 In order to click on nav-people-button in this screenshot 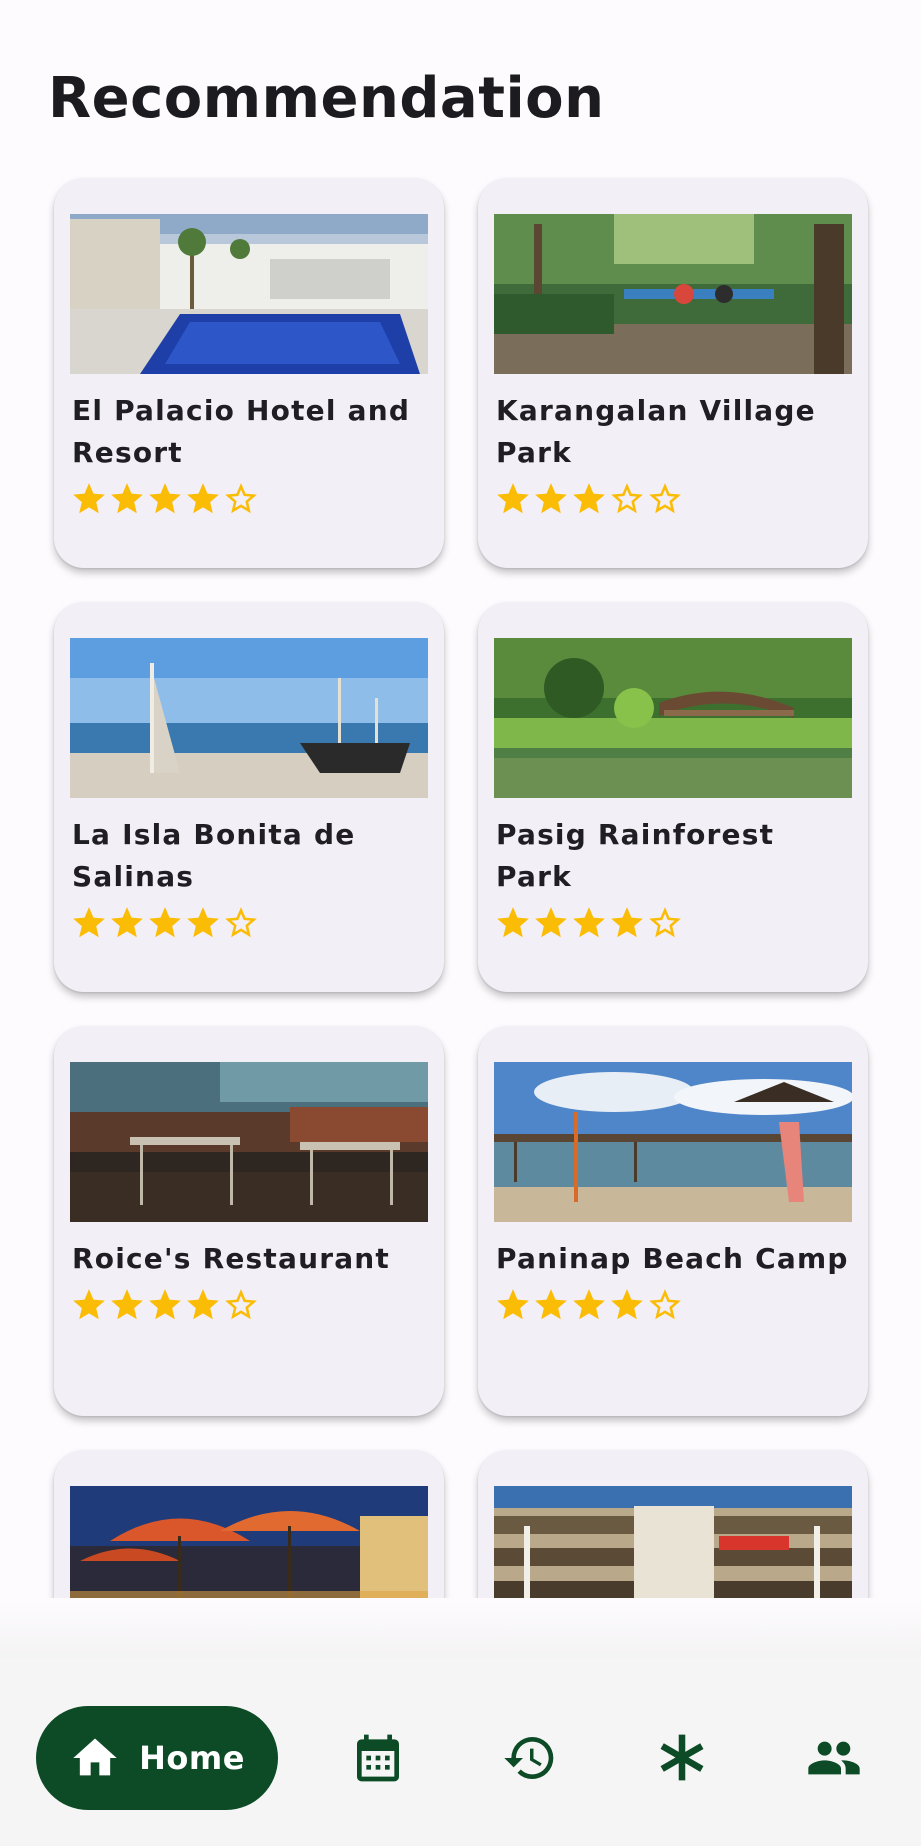, I will do `click(834, 1758)`.